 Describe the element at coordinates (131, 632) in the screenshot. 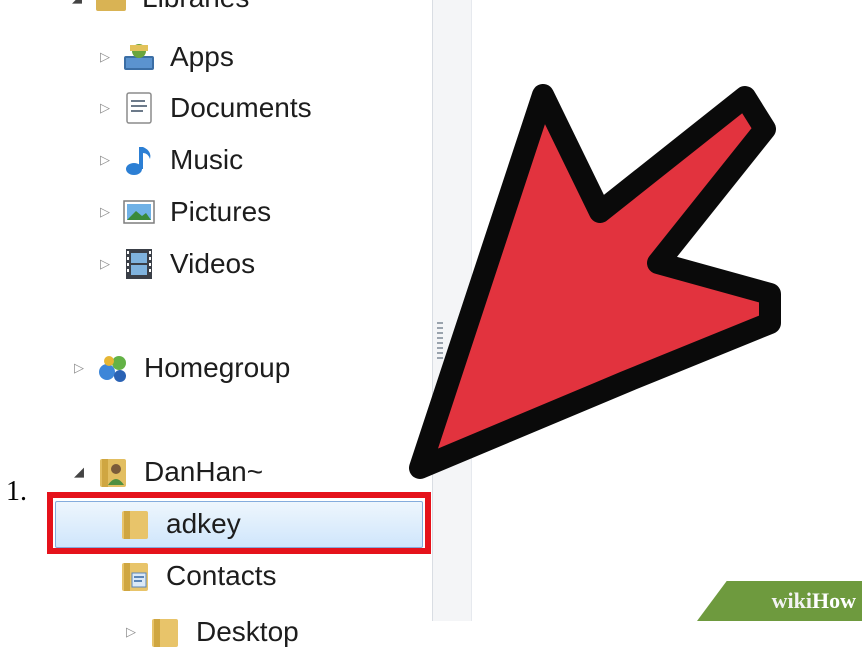

I see `collapse-arrow-icon: ▷` at that location.